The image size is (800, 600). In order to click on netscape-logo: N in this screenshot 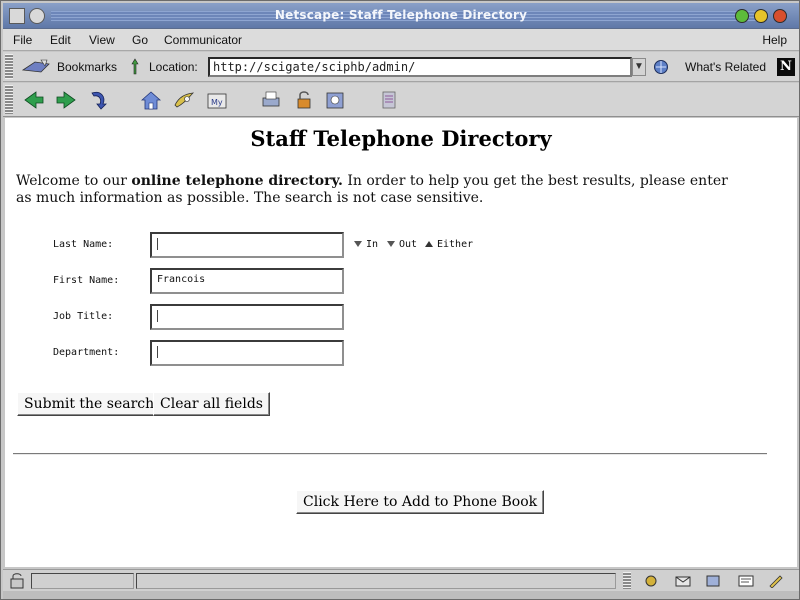, I will do `click(786, 67)`.